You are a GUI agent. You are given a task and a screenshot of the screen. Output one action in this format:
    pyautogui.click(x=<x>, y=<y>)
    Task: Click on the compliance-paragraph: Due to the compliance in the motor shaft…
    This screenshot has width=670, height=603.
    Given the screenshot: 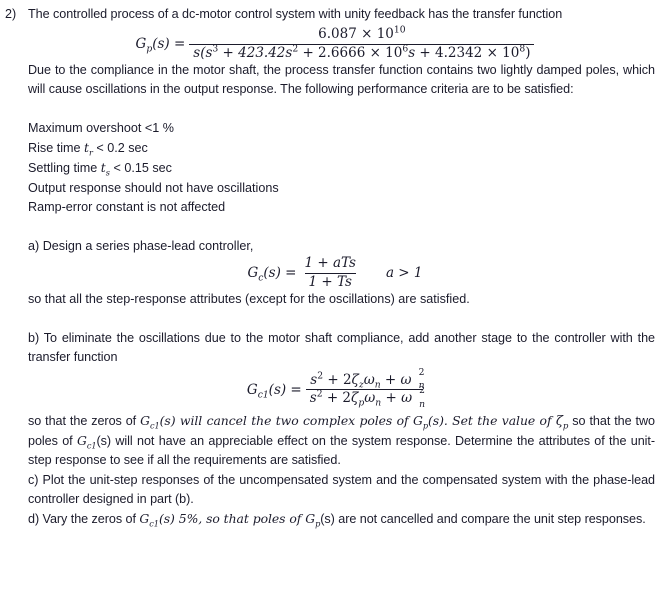 What is the action you would take?
    pyautogui.click(x=341, y=80)
    